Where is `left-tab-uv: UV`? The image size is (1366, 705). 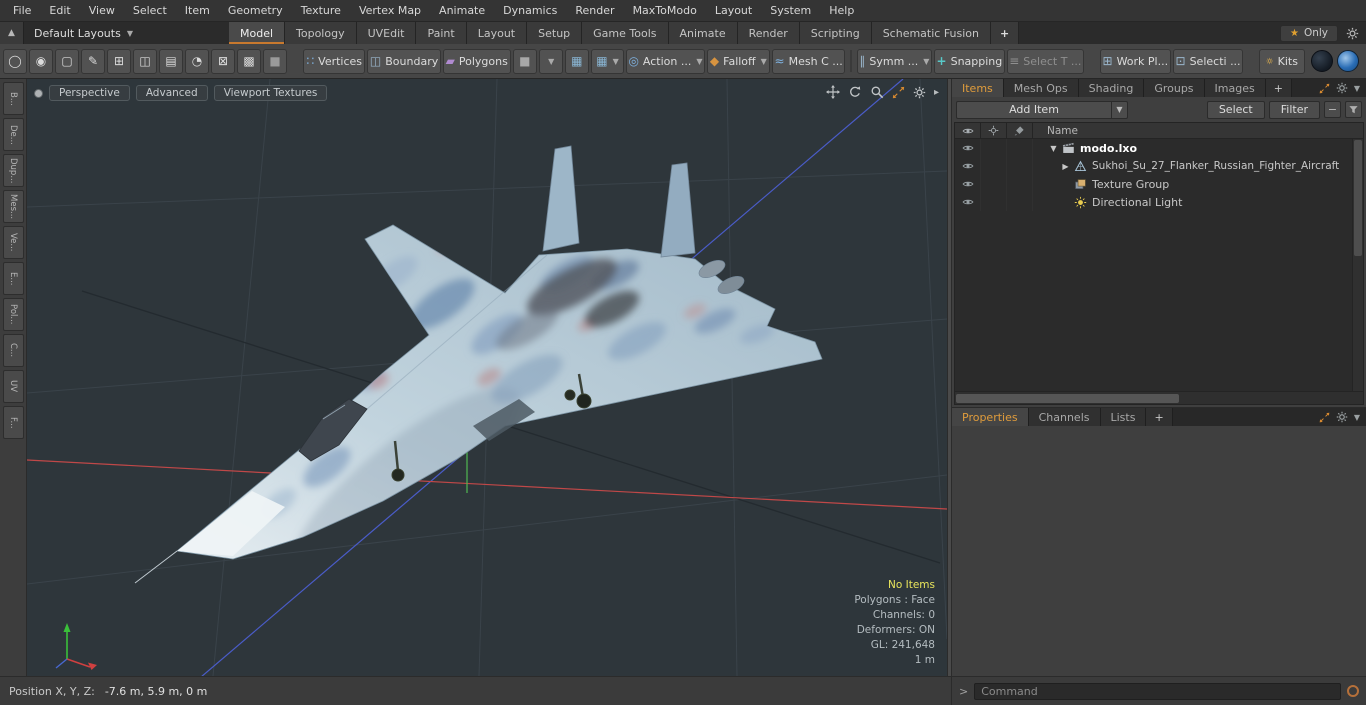 left-tab-uv: UV is located at coordinates (13, 386).